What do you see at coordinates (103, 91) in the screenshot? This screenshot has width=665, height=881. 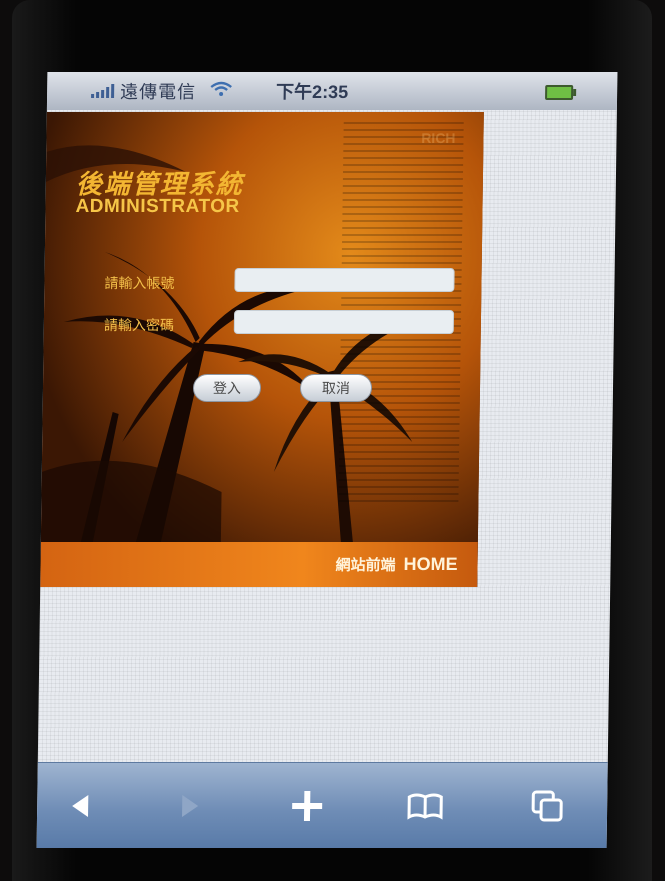 I see `signal-strength-icon` at bounding box center [103, 91].